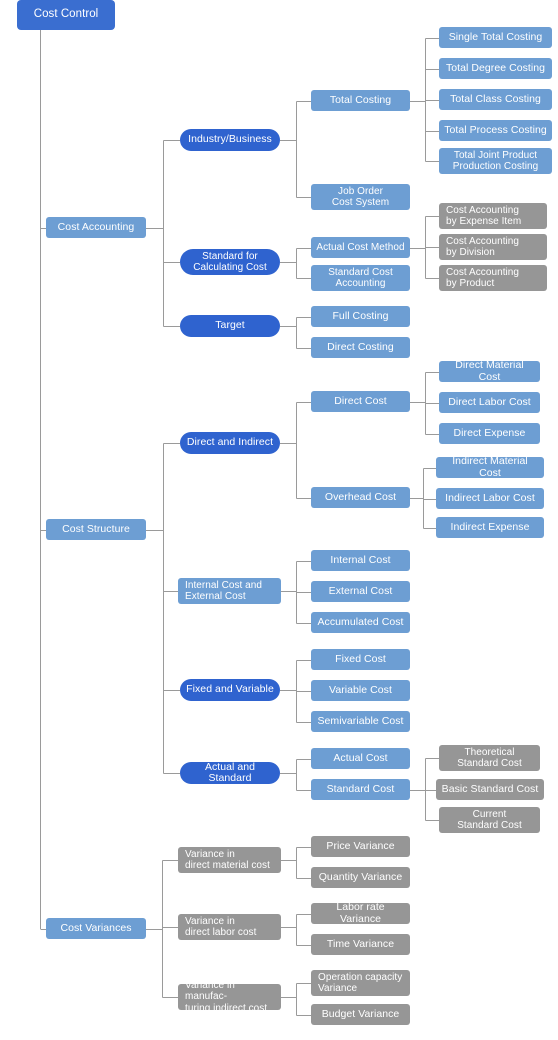  Describe the element at coordinates (360, 560) in the screenshot. I see `node-l3_internal: Internal Cost` at that location.